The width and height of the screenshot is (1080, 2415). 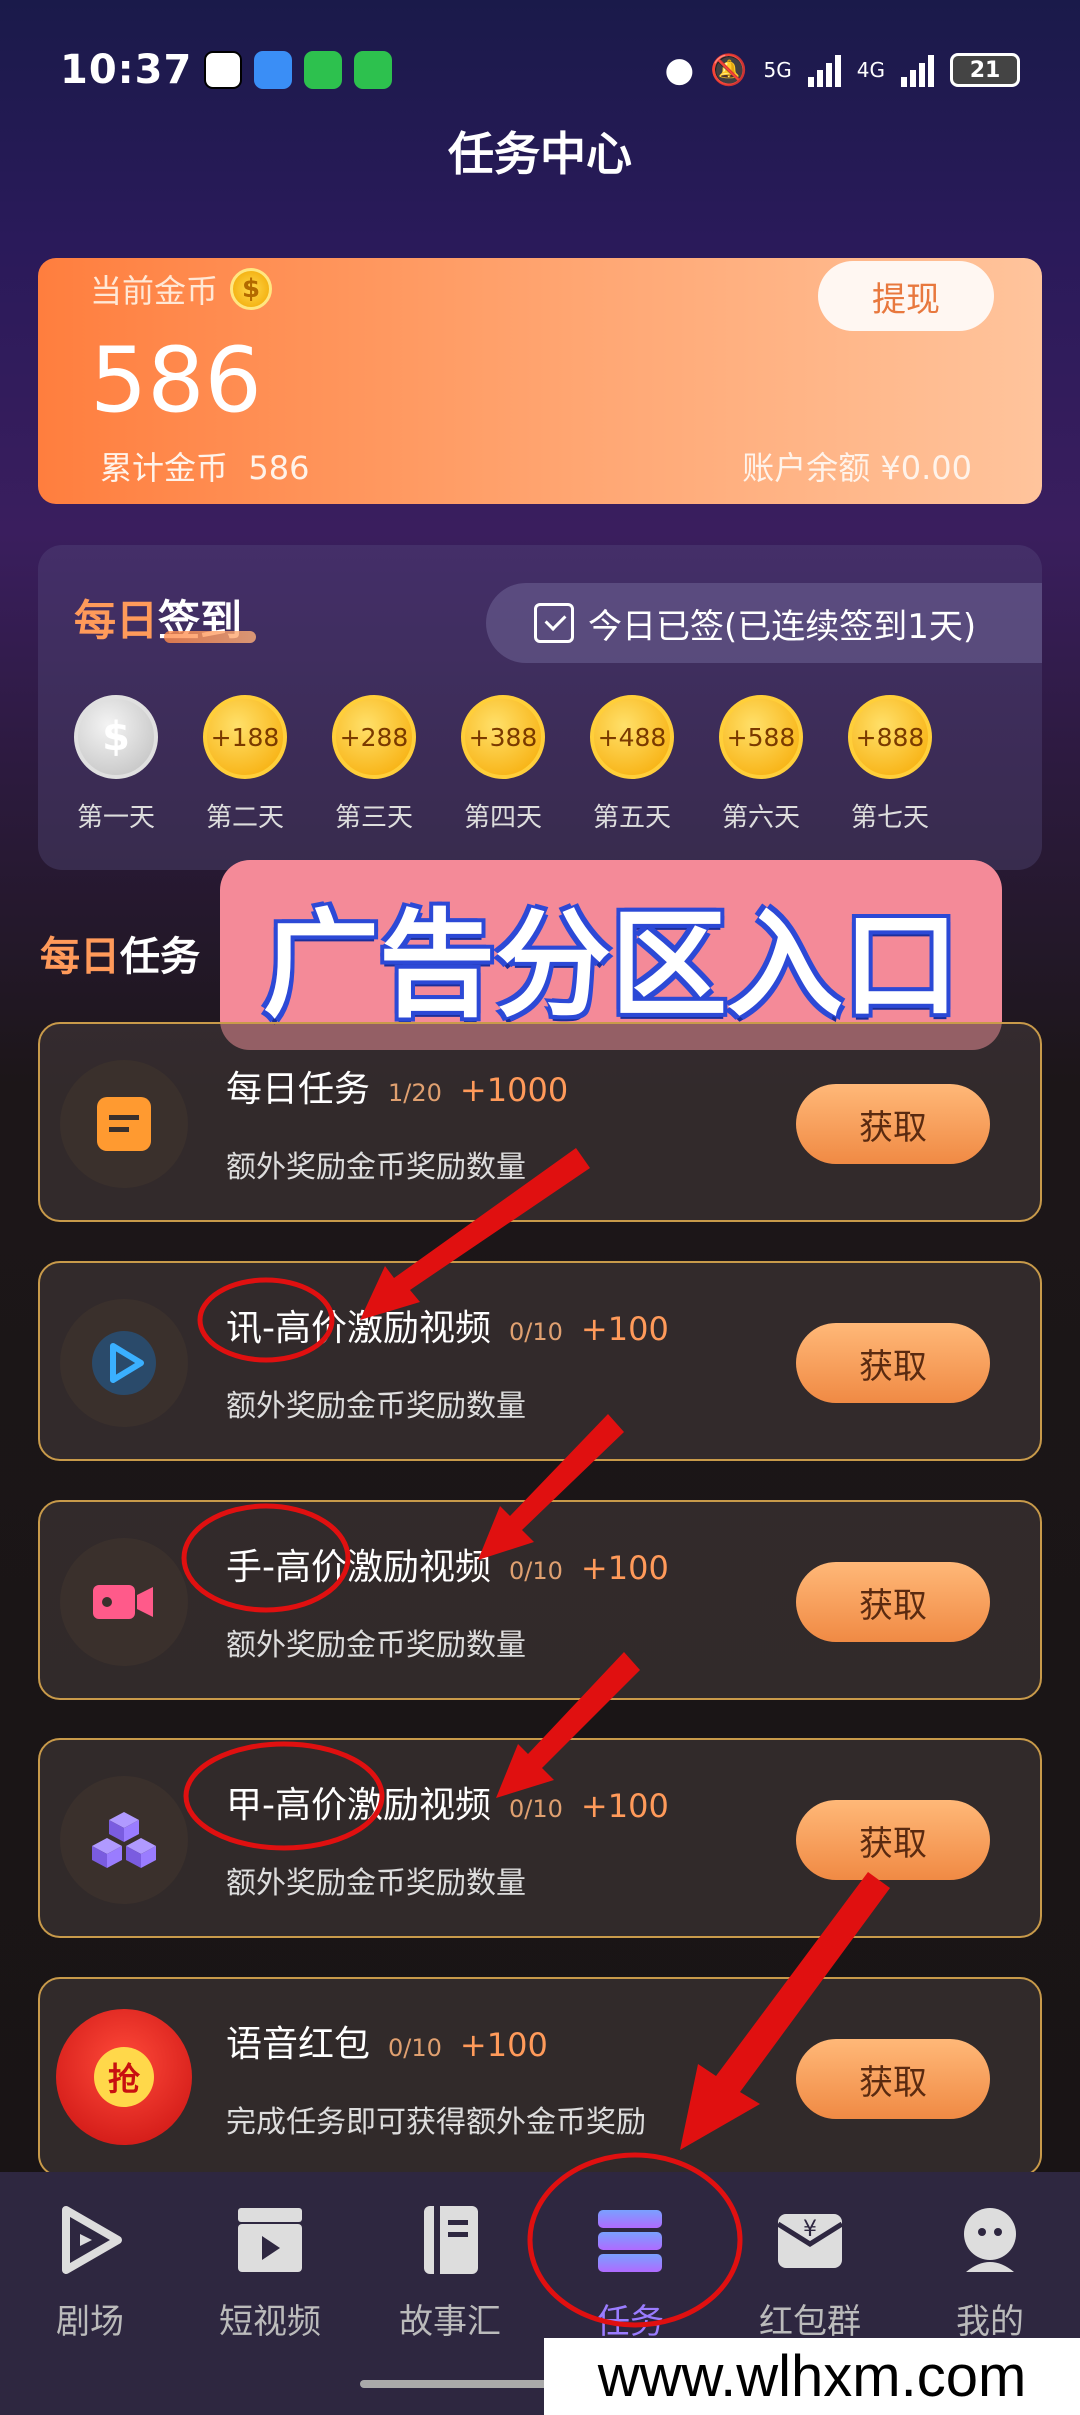 I want to click on task-name: 手-高价激励视频, so click(x=358, y=1567).